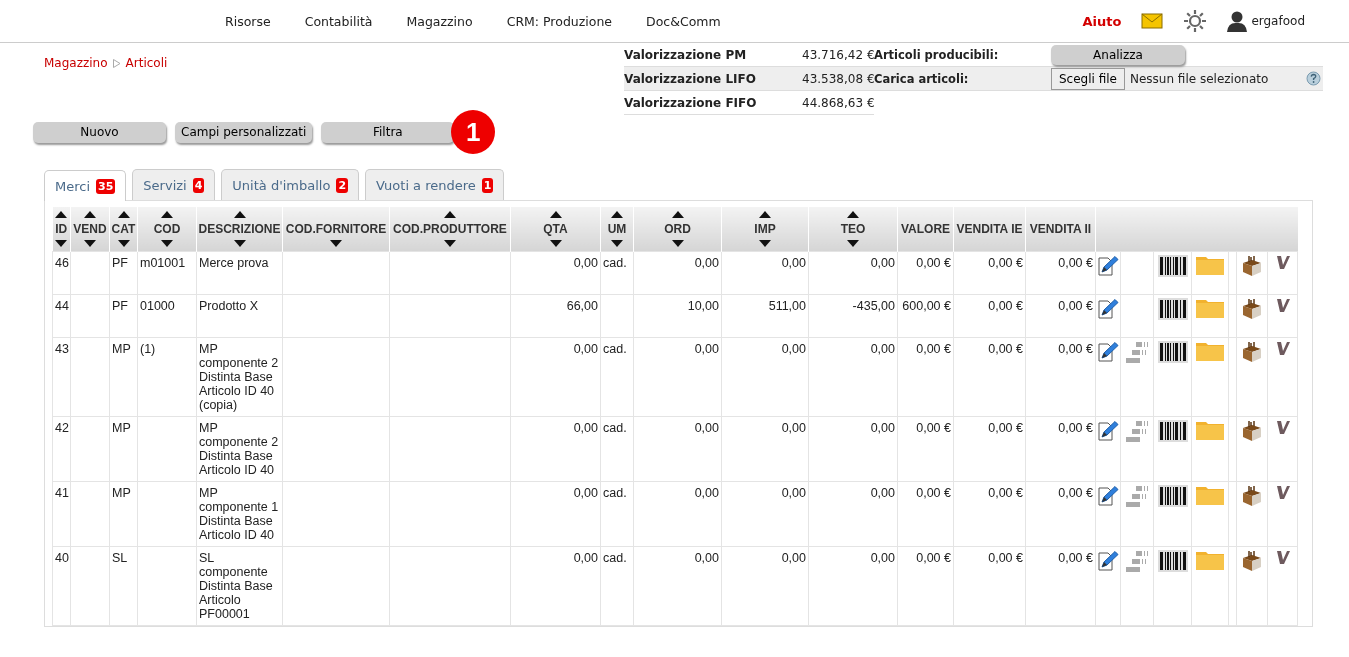 The image size is (1349, 657). Describe the element at coordinates (838, 54) in the screenshot. I see `valuation-value: 43.716,42 €` at that location.